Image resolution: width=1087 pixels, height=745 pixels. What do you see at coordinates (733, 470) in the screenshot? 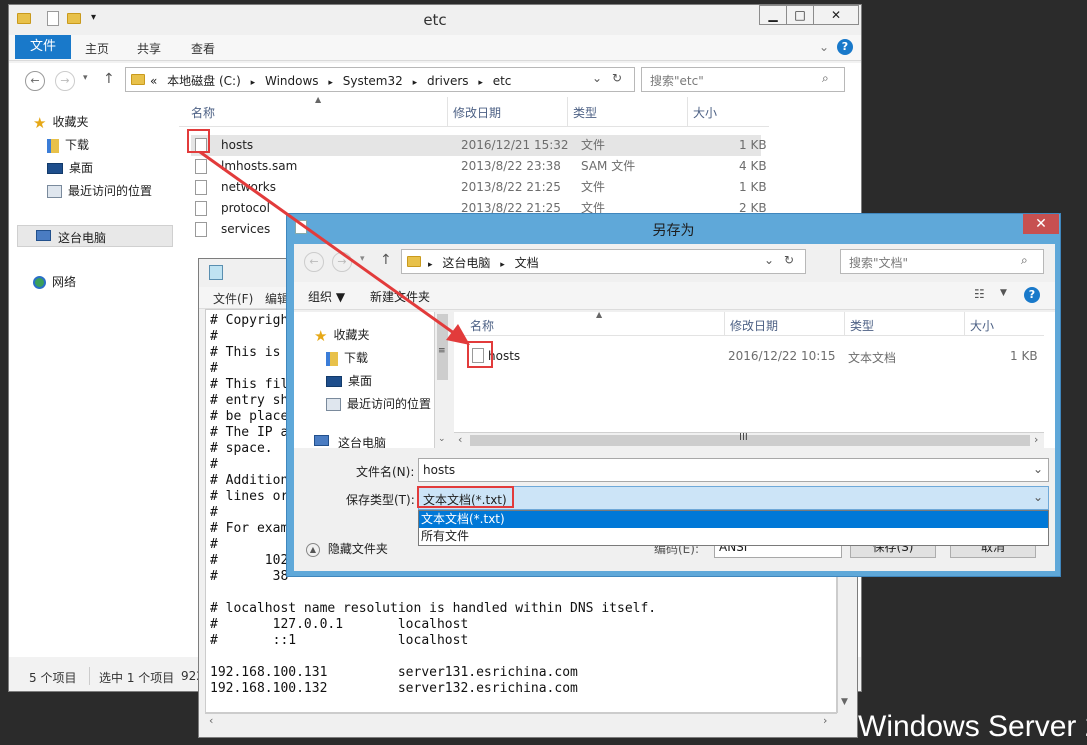
I see `filename-input: hosts ⌄` at bounding box center [733, 470].